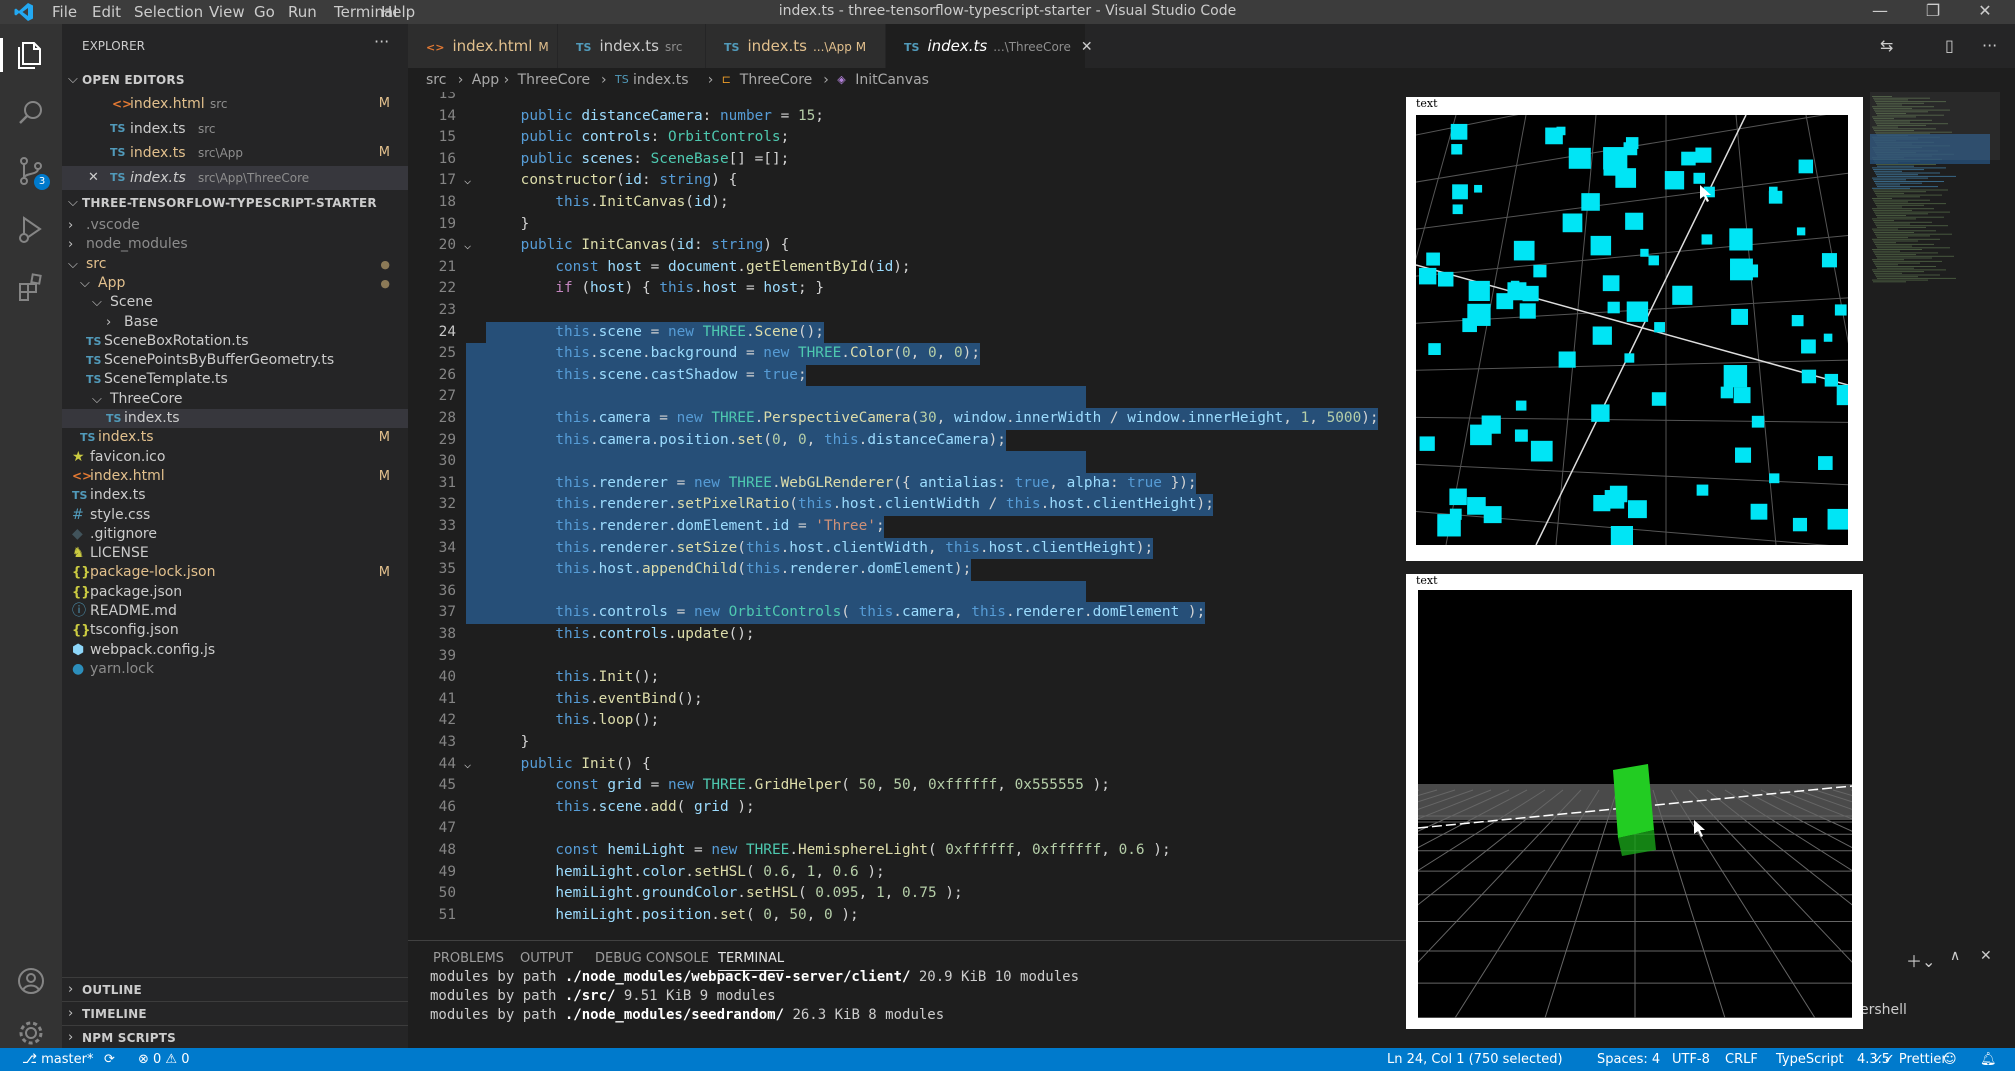  What do you see at coordinates (235, 553) in the screenshot?
I see `tree-item: ♞ LICENSE` at bounding box center [235, 553].